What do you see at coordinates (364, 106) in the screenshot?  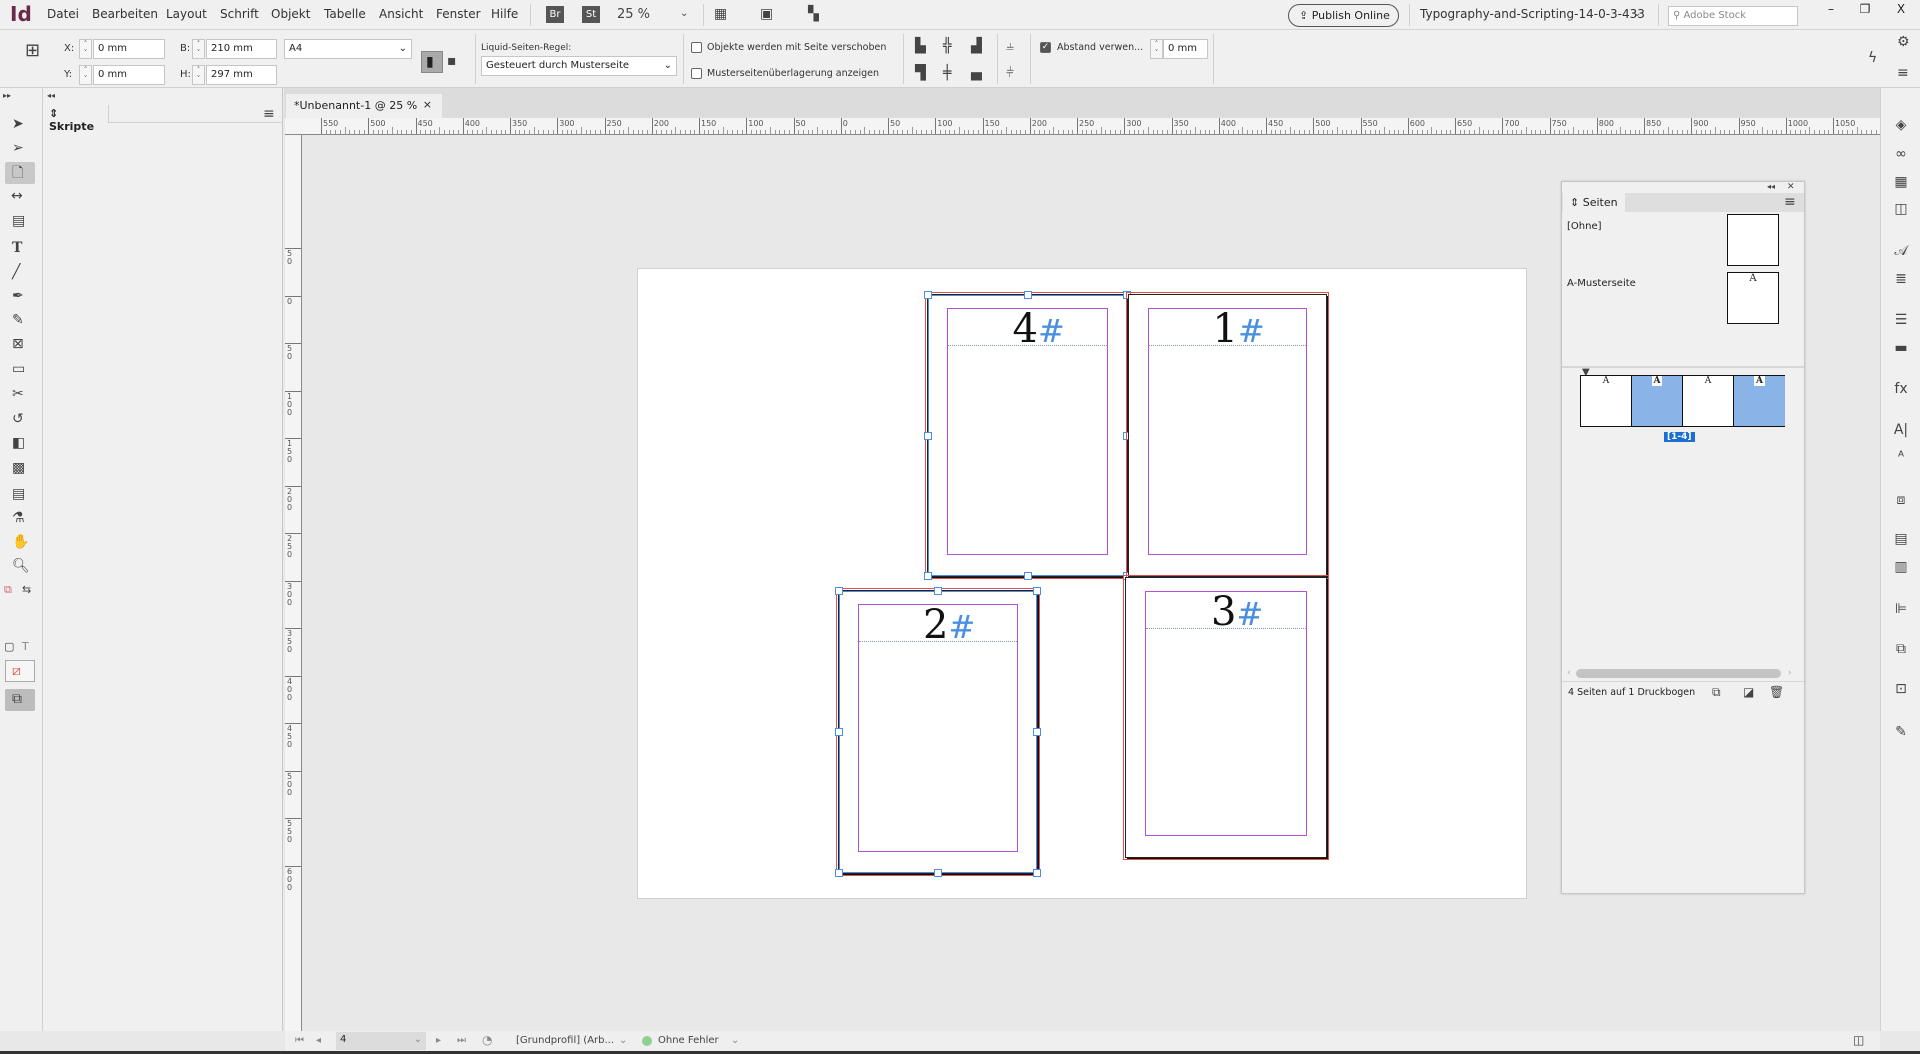 I see `document-tab: *Unbenannt-1 @ 25 % ×` at bounding box center [364, 106].